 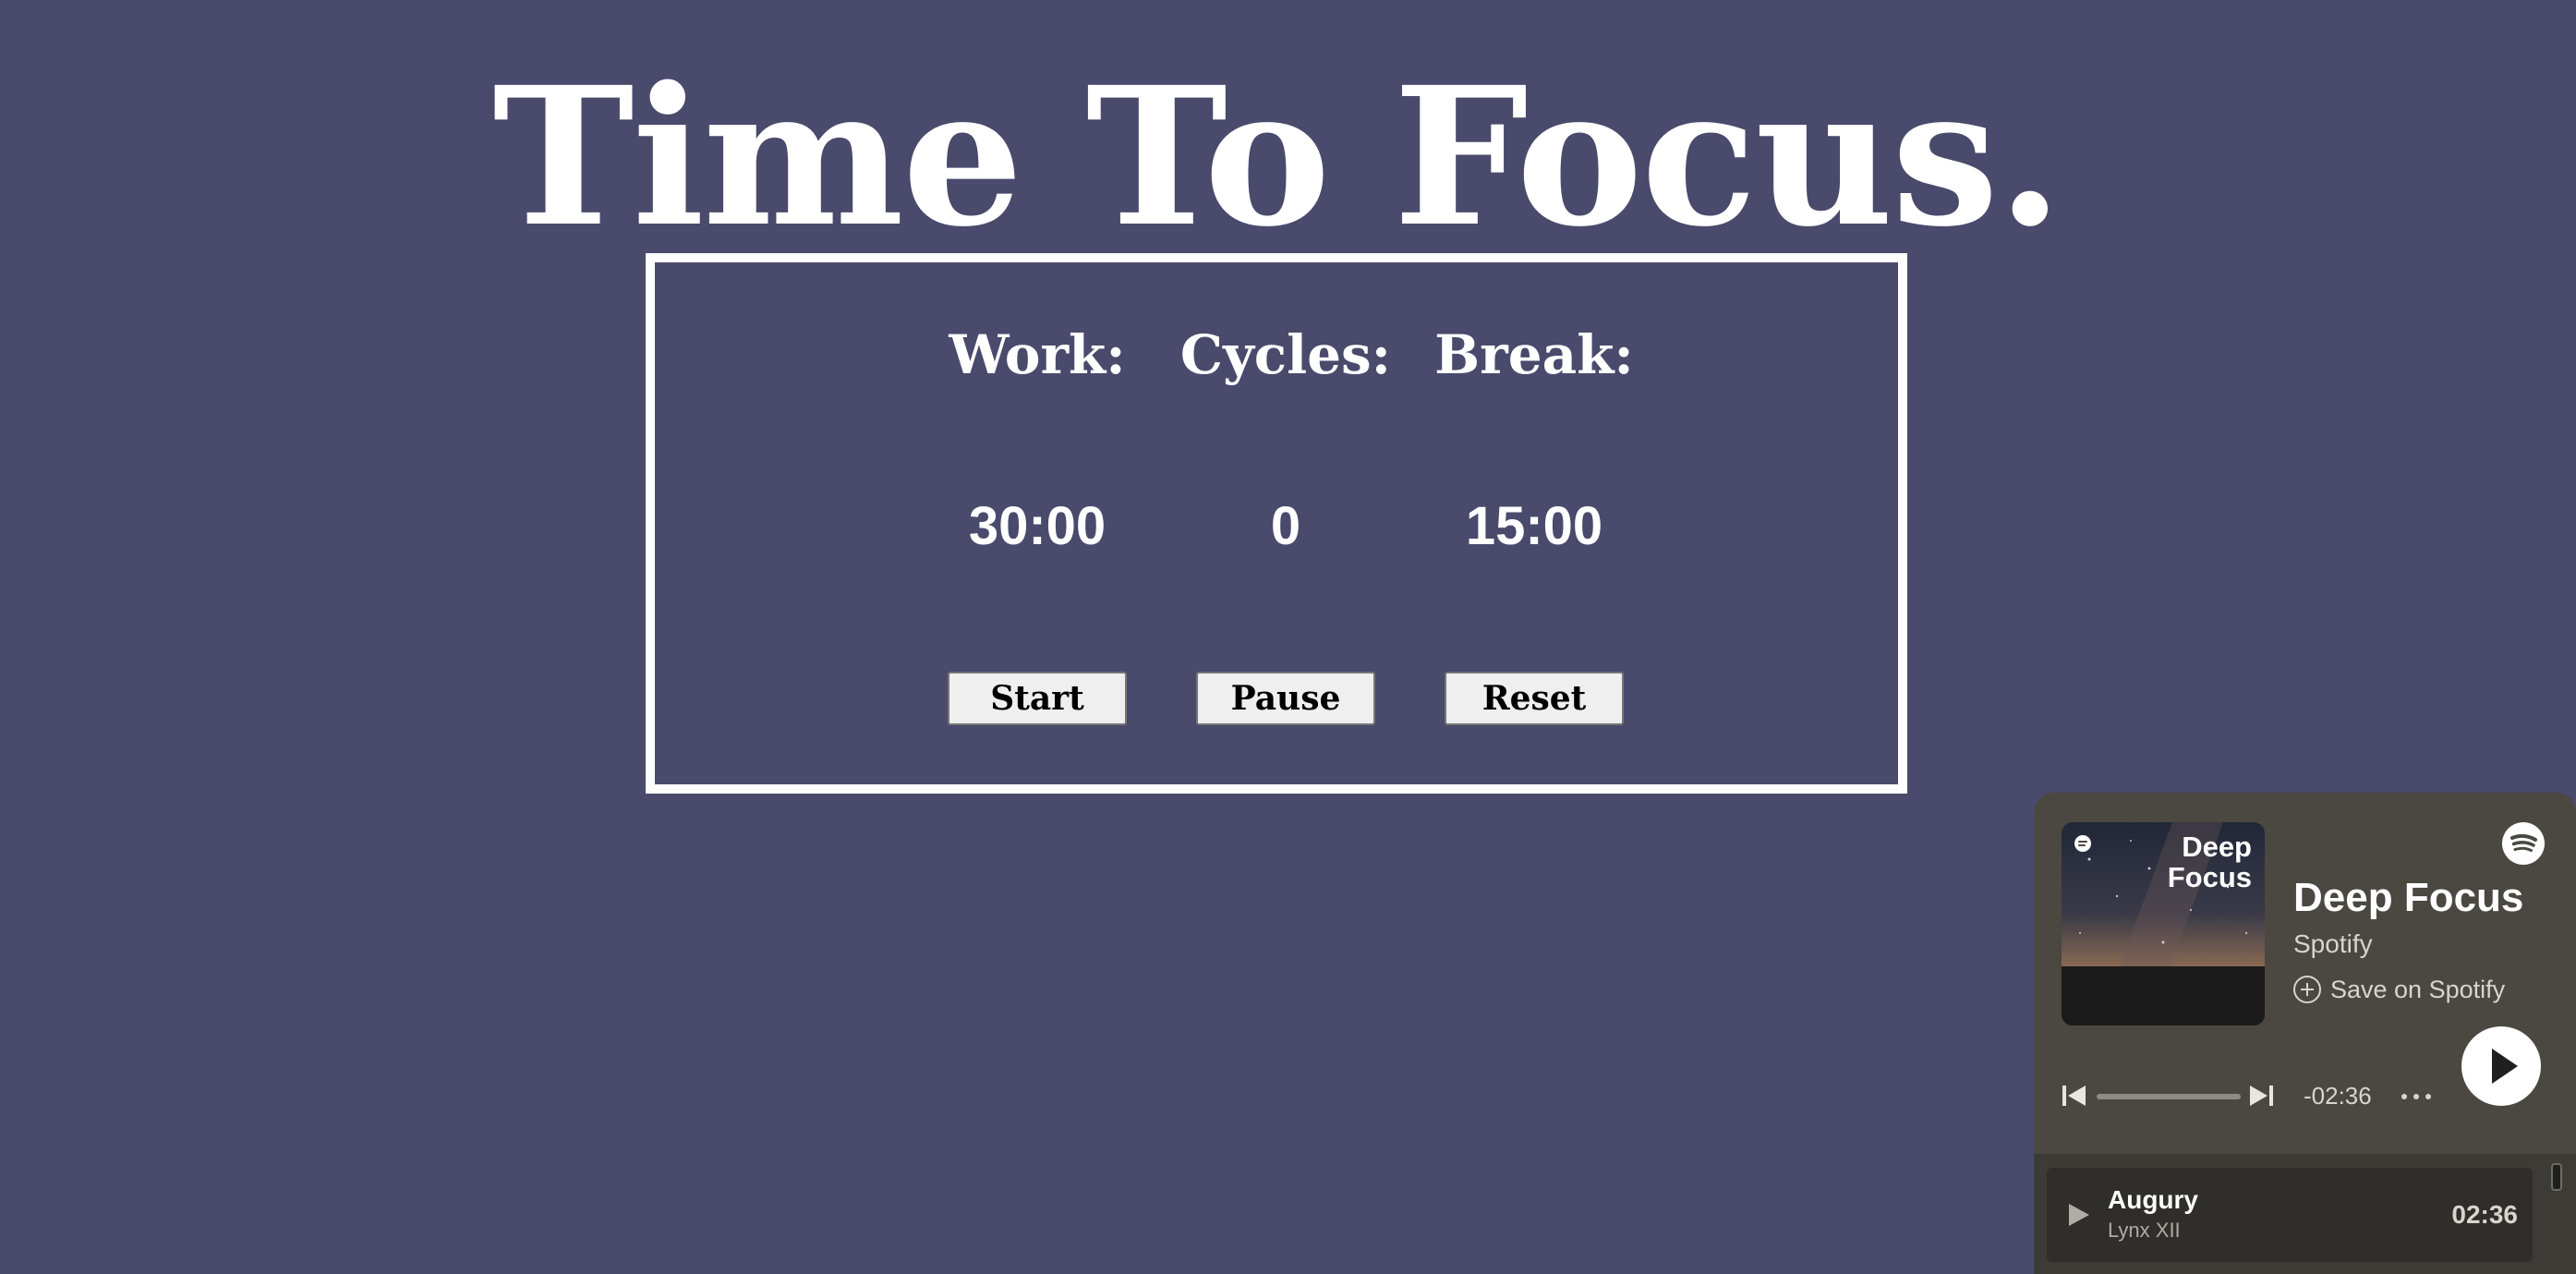 I want to click on play-button, so click(x=2501, y=1066).